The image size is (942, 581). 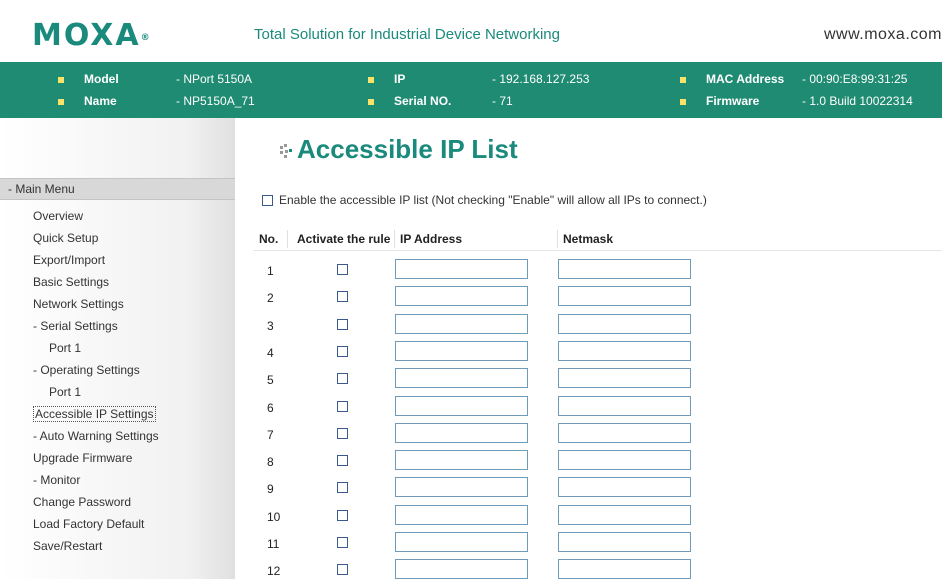 I want to click on menu-item-serial-settings: - Serial Settings, so click(x=117, y=326).